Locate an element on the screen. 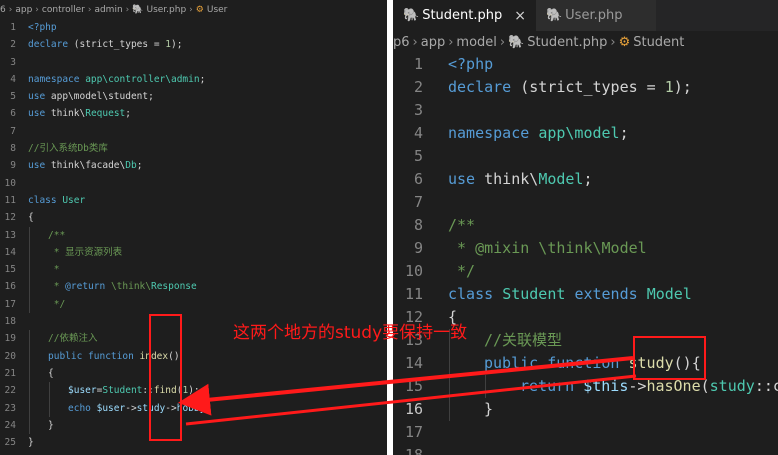 This screenshot has width=778, height=455. annotation-arrows is located at coordinates (407, 391).